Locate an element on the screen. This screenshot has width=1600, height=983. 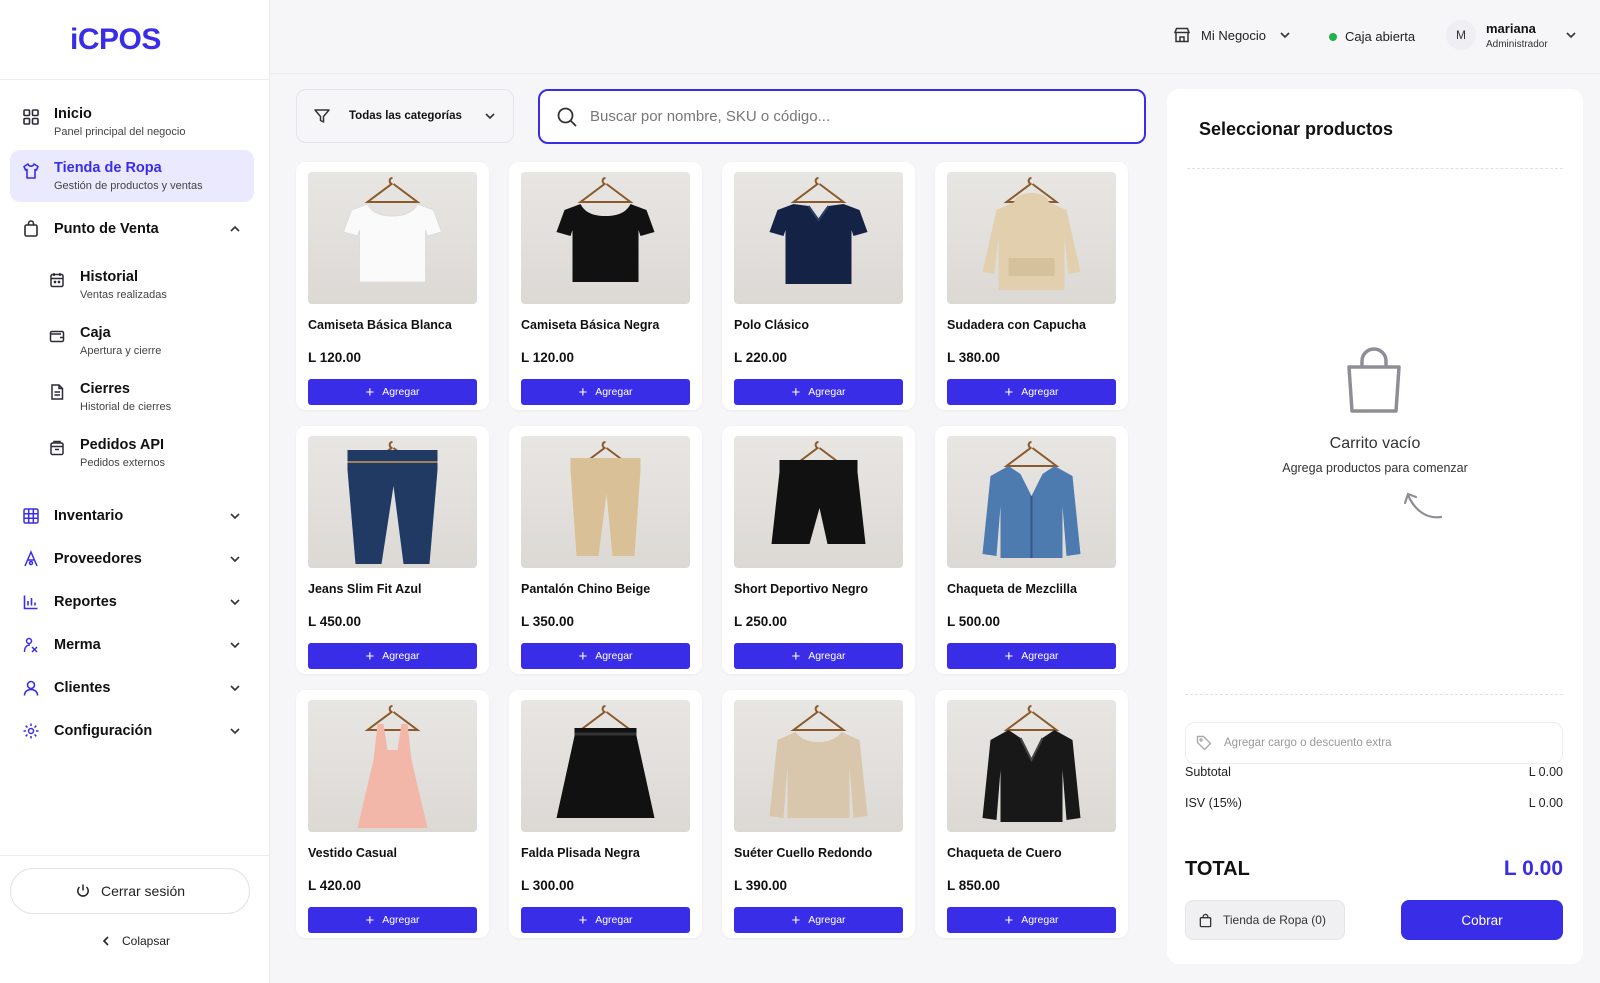
nav-item-inicio: Inicio Panel principal del negocio is located at coordinates (132, 122).